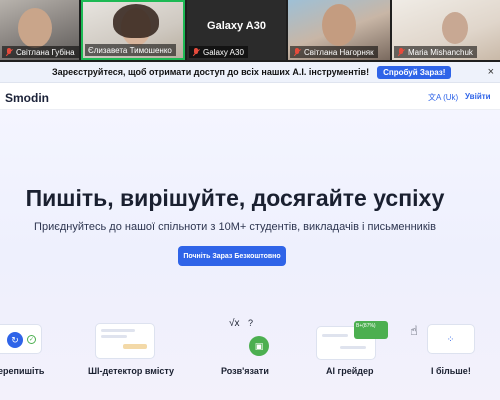  I want to click on participant-display-name: Galaxy A30, so click(236, 26).